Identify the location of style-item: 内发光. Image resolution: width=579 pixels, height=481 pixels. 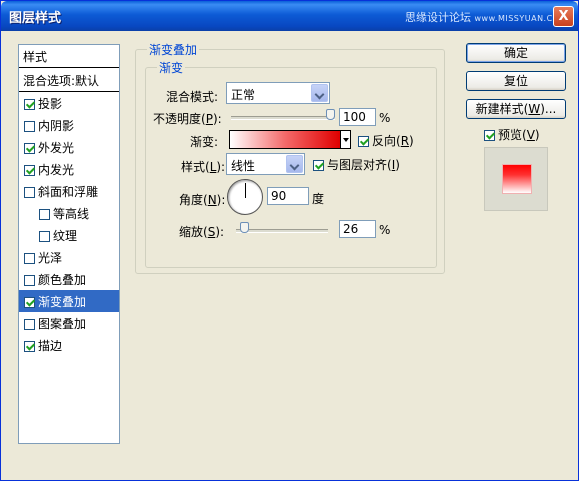
(69, 169).